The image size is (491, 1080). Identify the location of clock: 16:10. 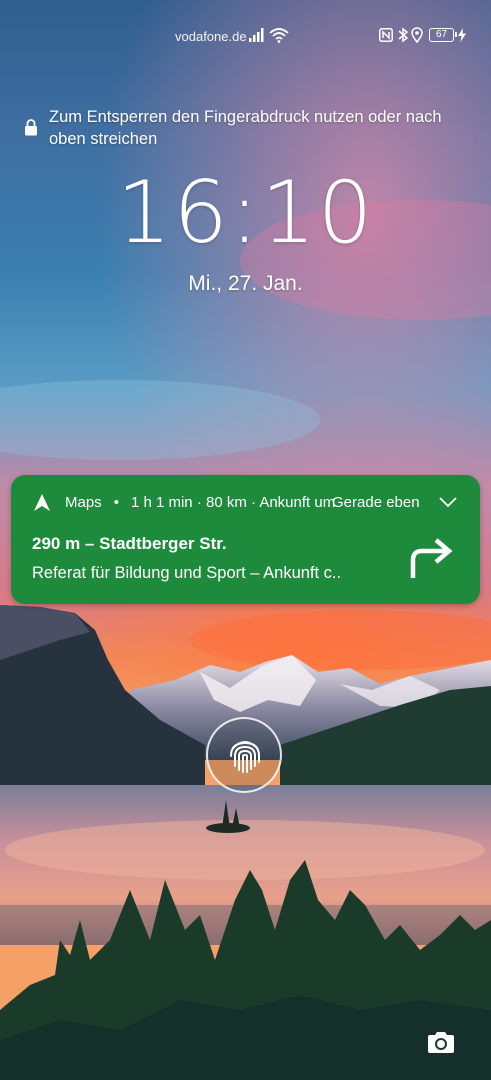
(245, 213).